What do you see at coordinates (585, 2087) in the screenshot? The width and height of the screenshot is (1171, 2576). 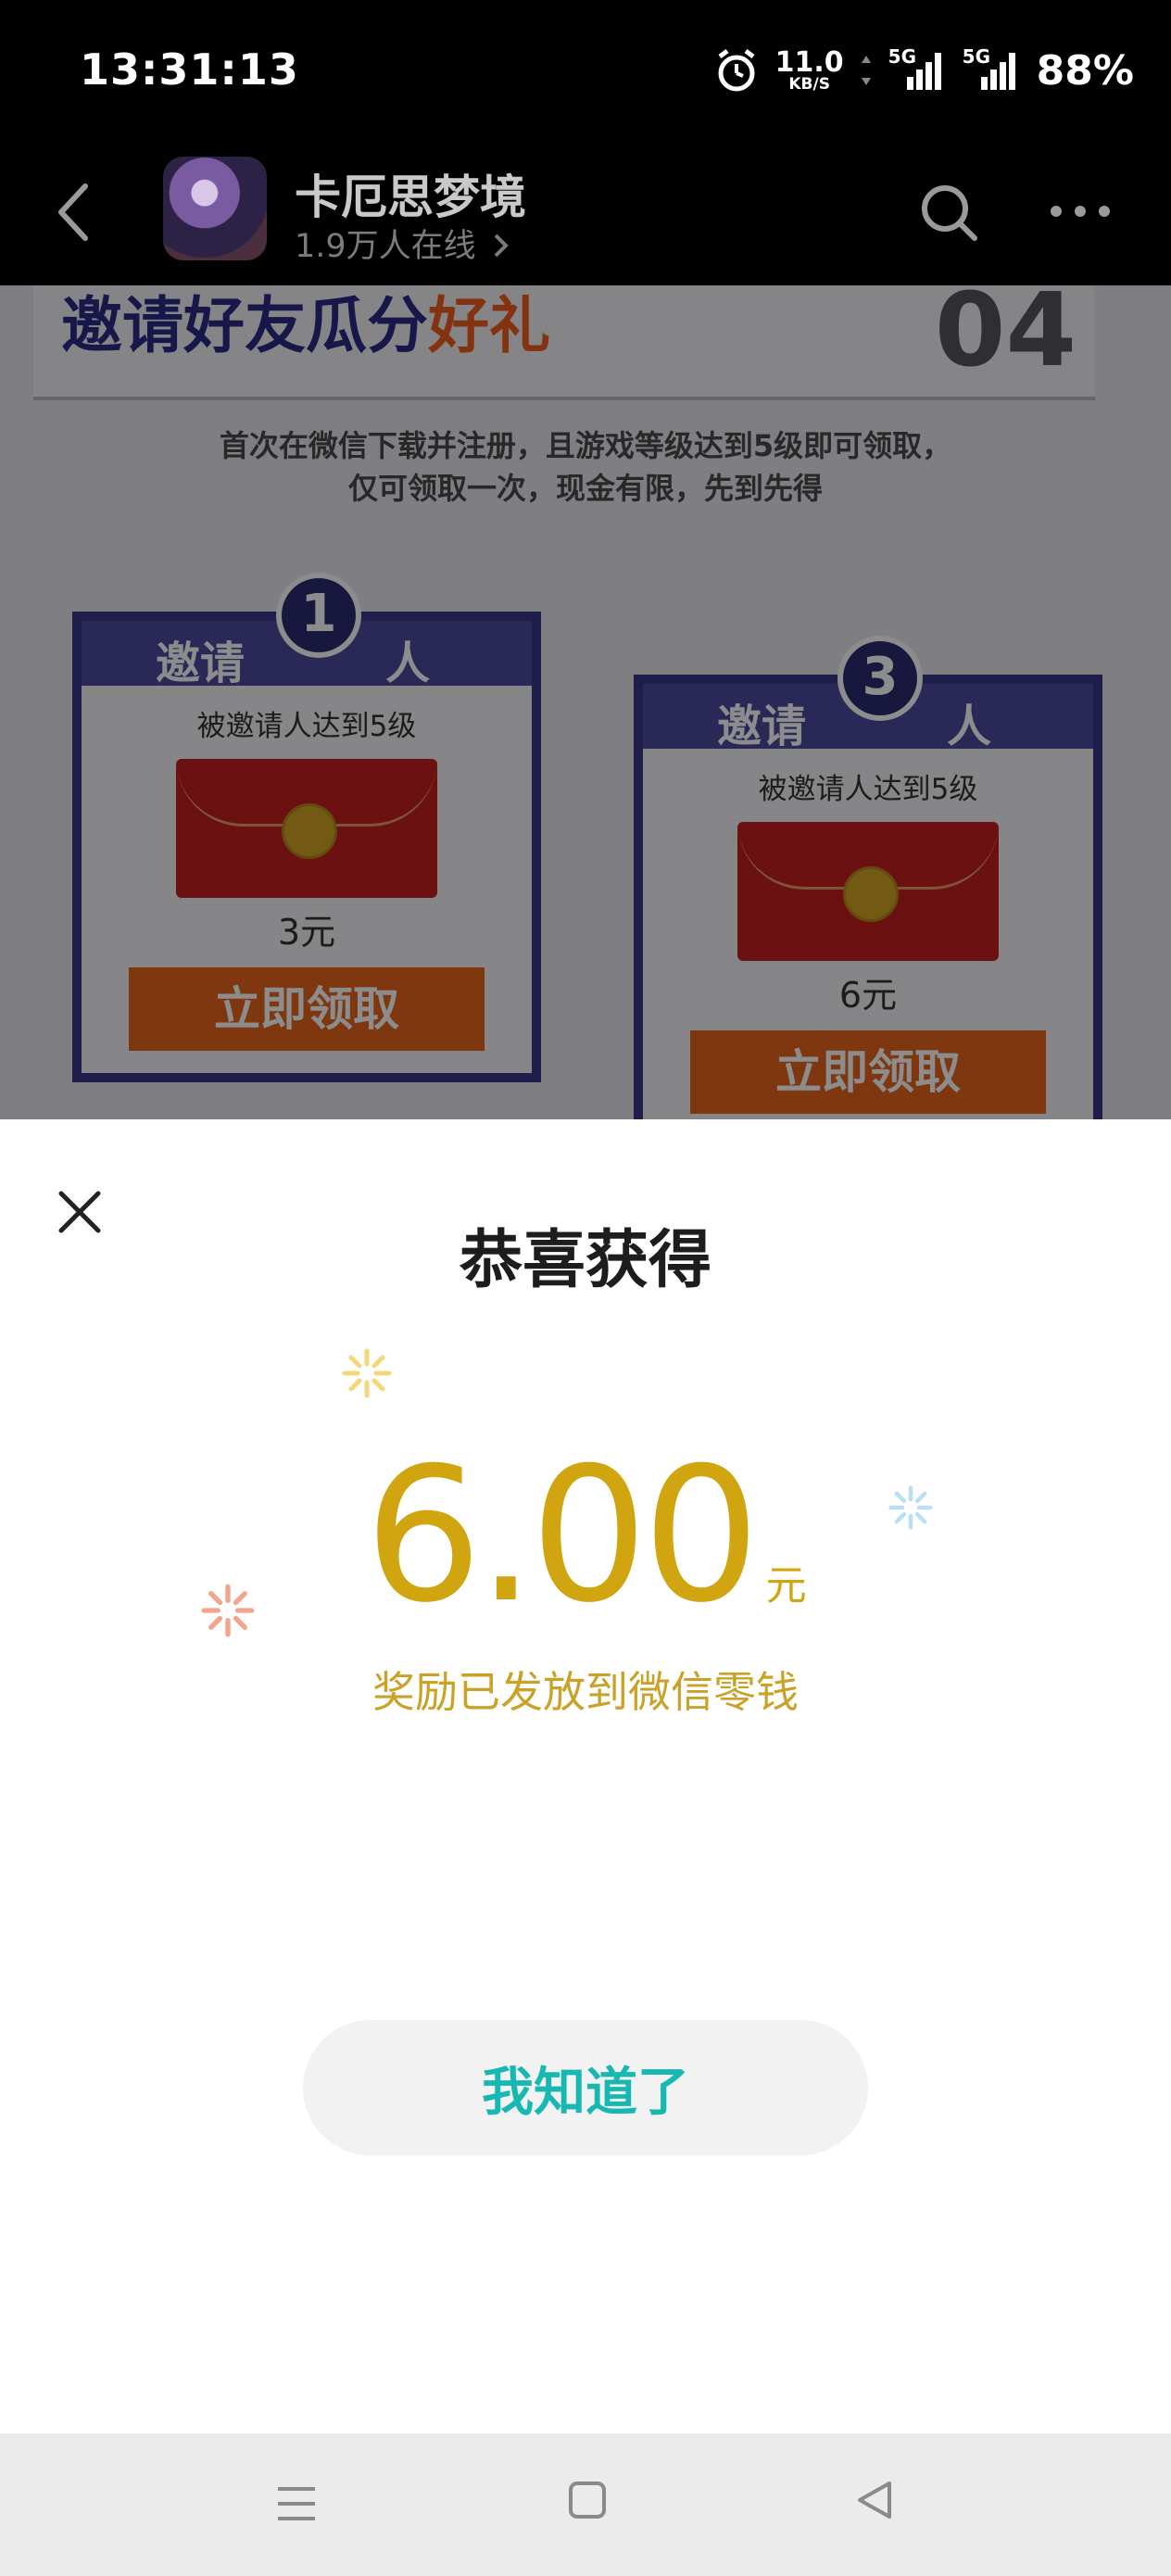 I see `confirm-button: 我知道了` at bounding box center [585, 2087].